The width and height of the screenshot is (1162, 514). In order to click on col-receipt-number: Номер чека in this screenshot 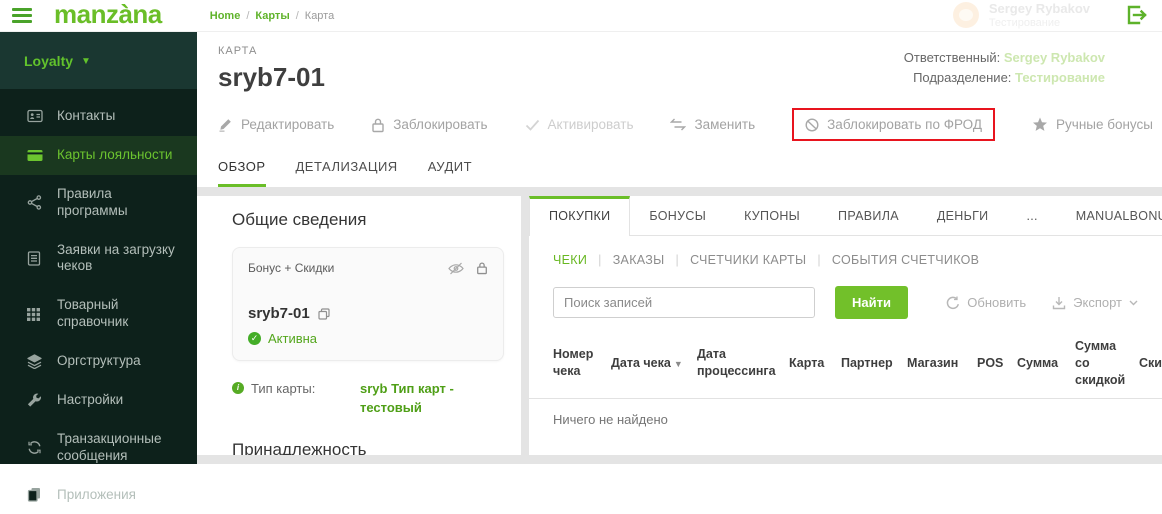, I will do `click(576, 363)`.